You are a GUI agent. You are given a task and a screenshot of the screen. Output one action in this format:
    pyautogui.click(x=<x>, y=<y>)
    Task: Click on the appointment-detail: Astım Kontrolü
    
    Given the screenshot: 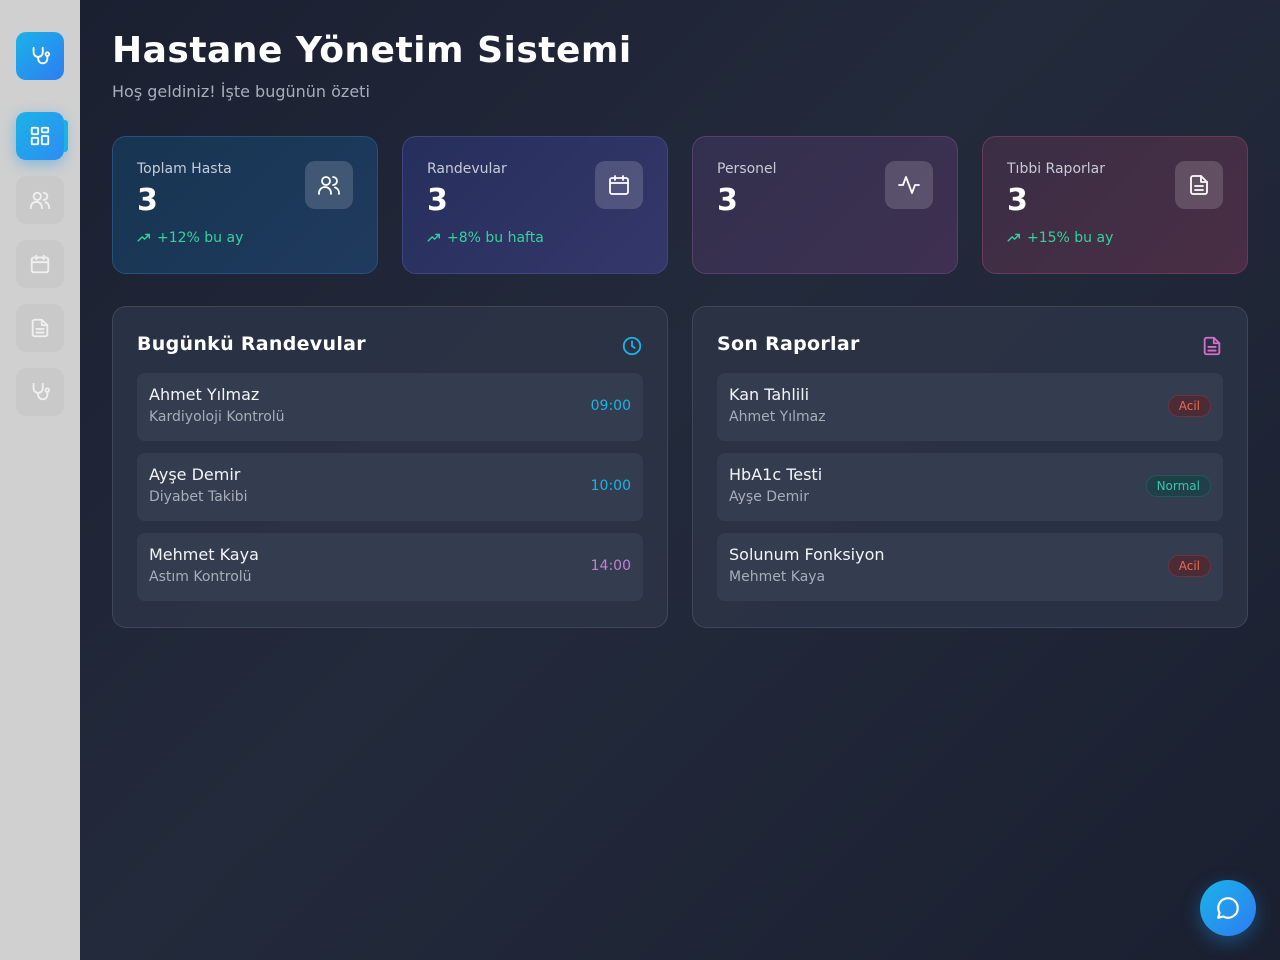 What is the action you would take?
    pyautogui.click(x=200, y=577)
    